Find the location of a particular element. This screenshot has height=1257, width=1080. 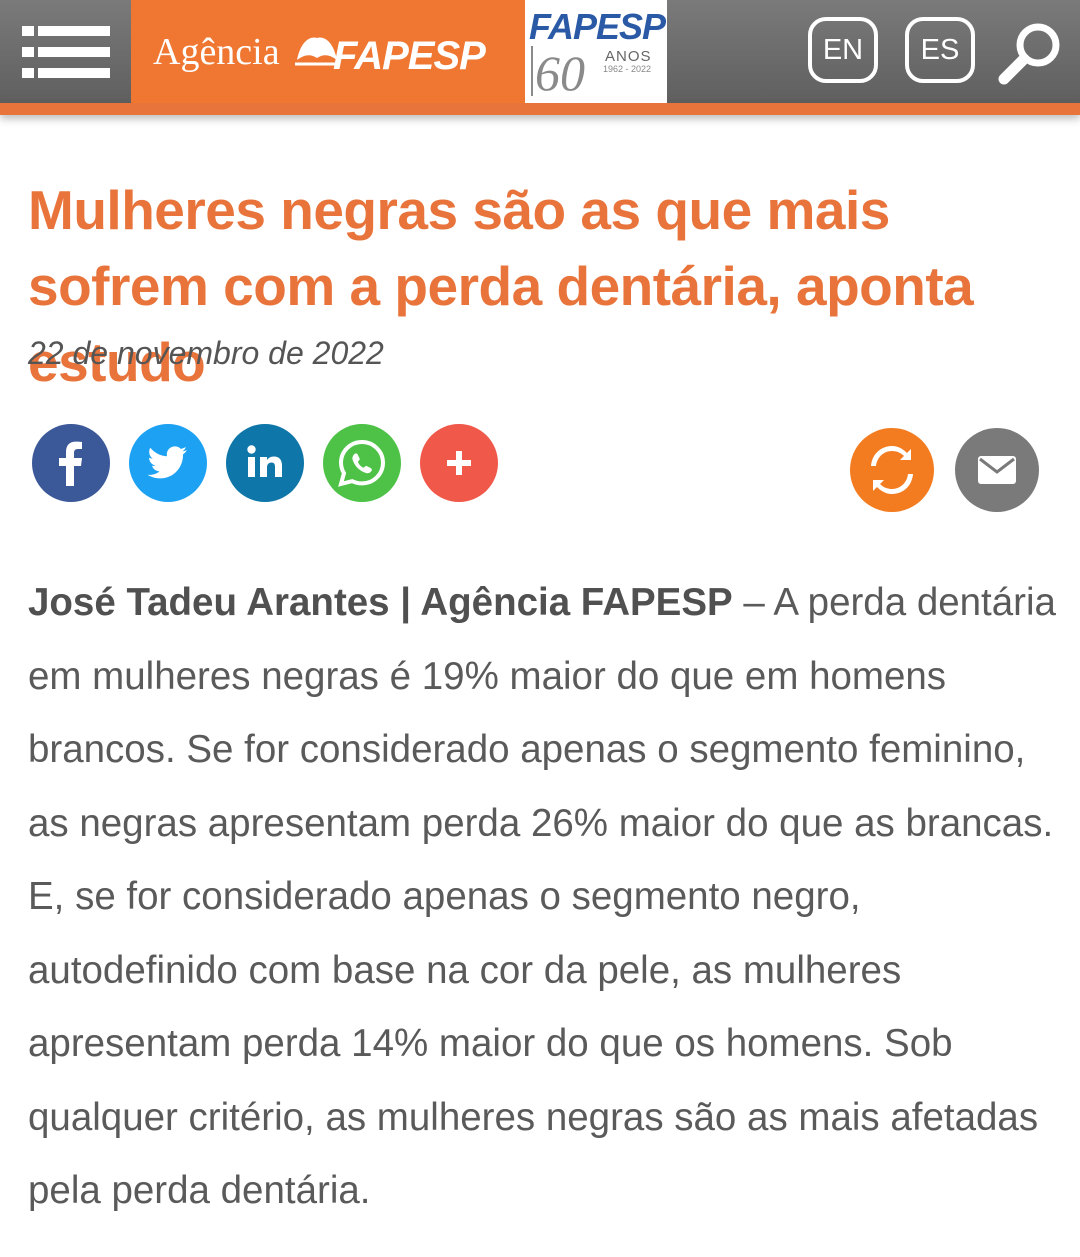

twitter-icon is located at coordinates (167, 462).